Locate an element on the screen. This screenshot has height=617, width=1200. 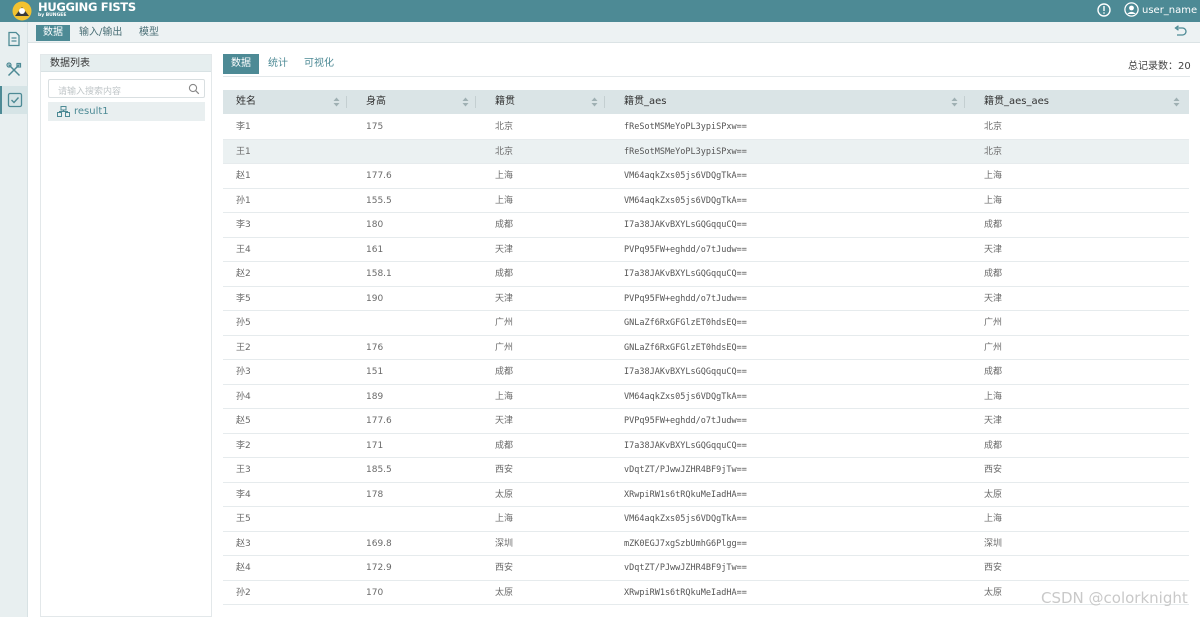
table-cell: 孙4 is located at coordinates (243, 396).